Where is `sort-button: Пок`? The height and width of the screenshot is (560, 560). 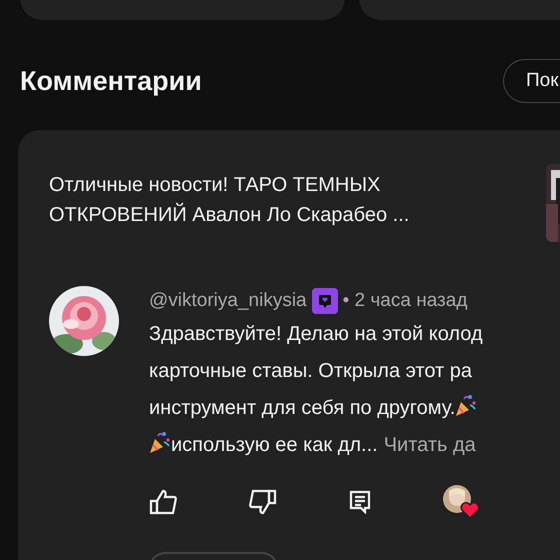
sort-button: Пок is located at coordinates (531, 81).